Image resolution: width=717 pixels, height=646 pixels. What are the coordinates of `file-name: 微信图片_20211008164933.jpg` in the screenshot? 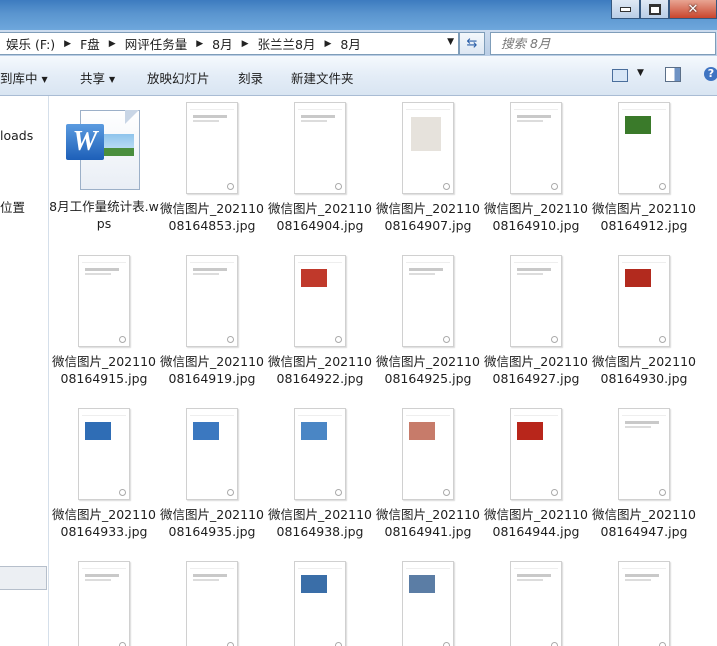 It's located at (104, 523).